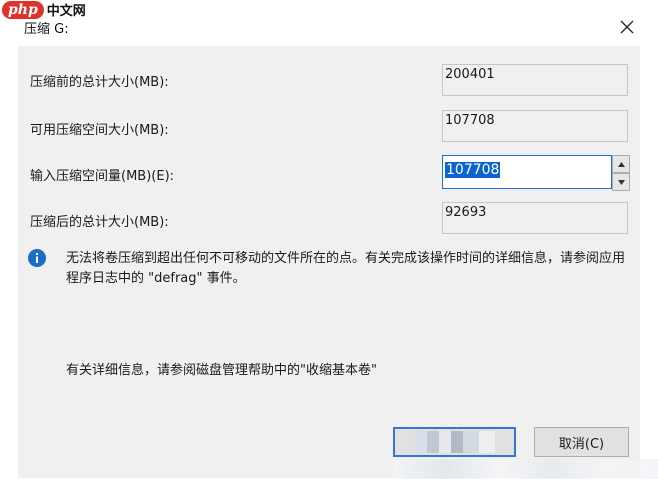 The width and height of the screenshot is (658, 496). Describe the element at coordinates (535, 80) in the screenshot. I see `total-before-value: 200401` at that location.